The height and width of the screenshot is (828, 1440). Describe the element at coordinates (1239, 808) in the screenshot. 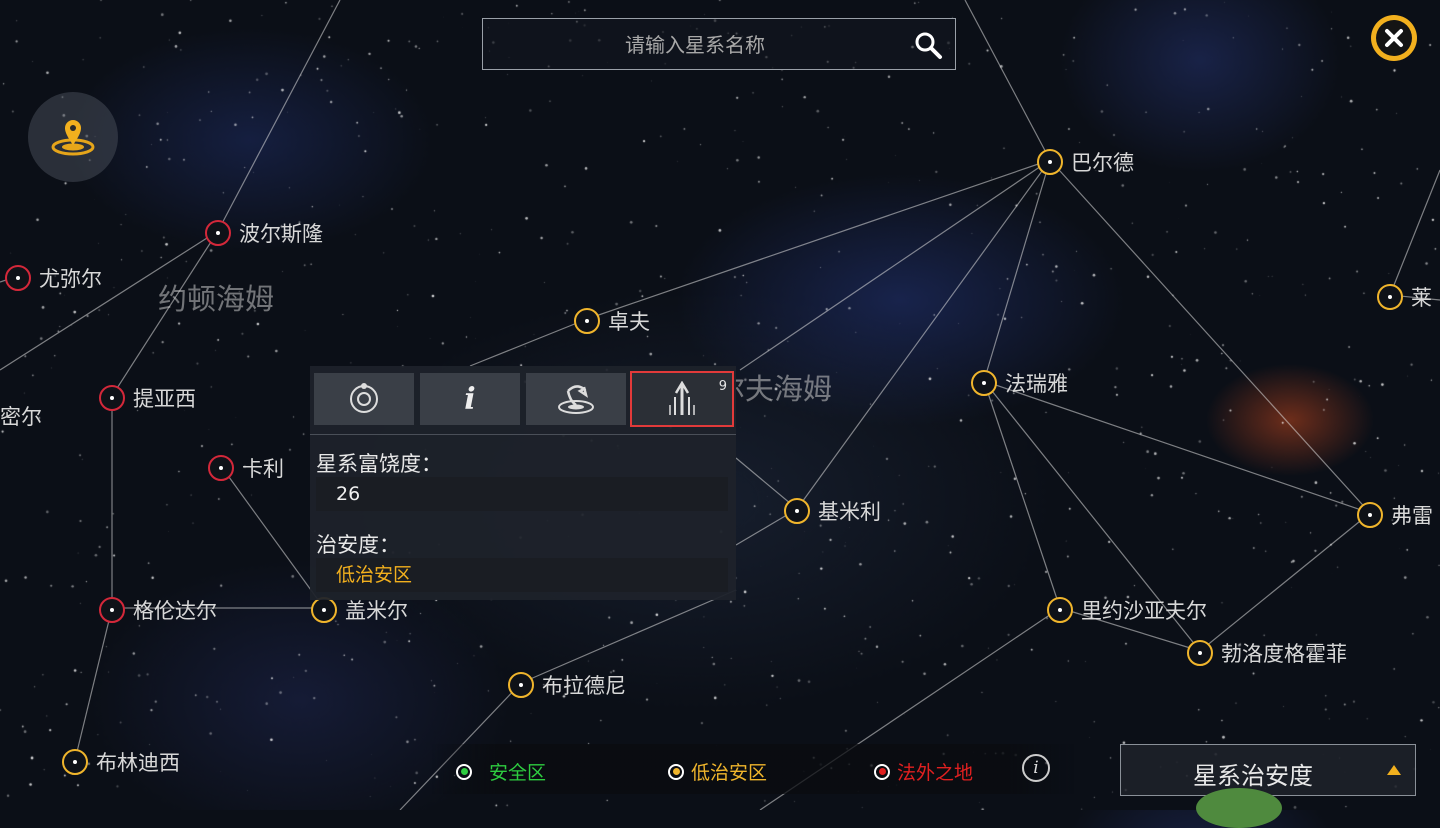

I see `planet-thumbnail` at that location.